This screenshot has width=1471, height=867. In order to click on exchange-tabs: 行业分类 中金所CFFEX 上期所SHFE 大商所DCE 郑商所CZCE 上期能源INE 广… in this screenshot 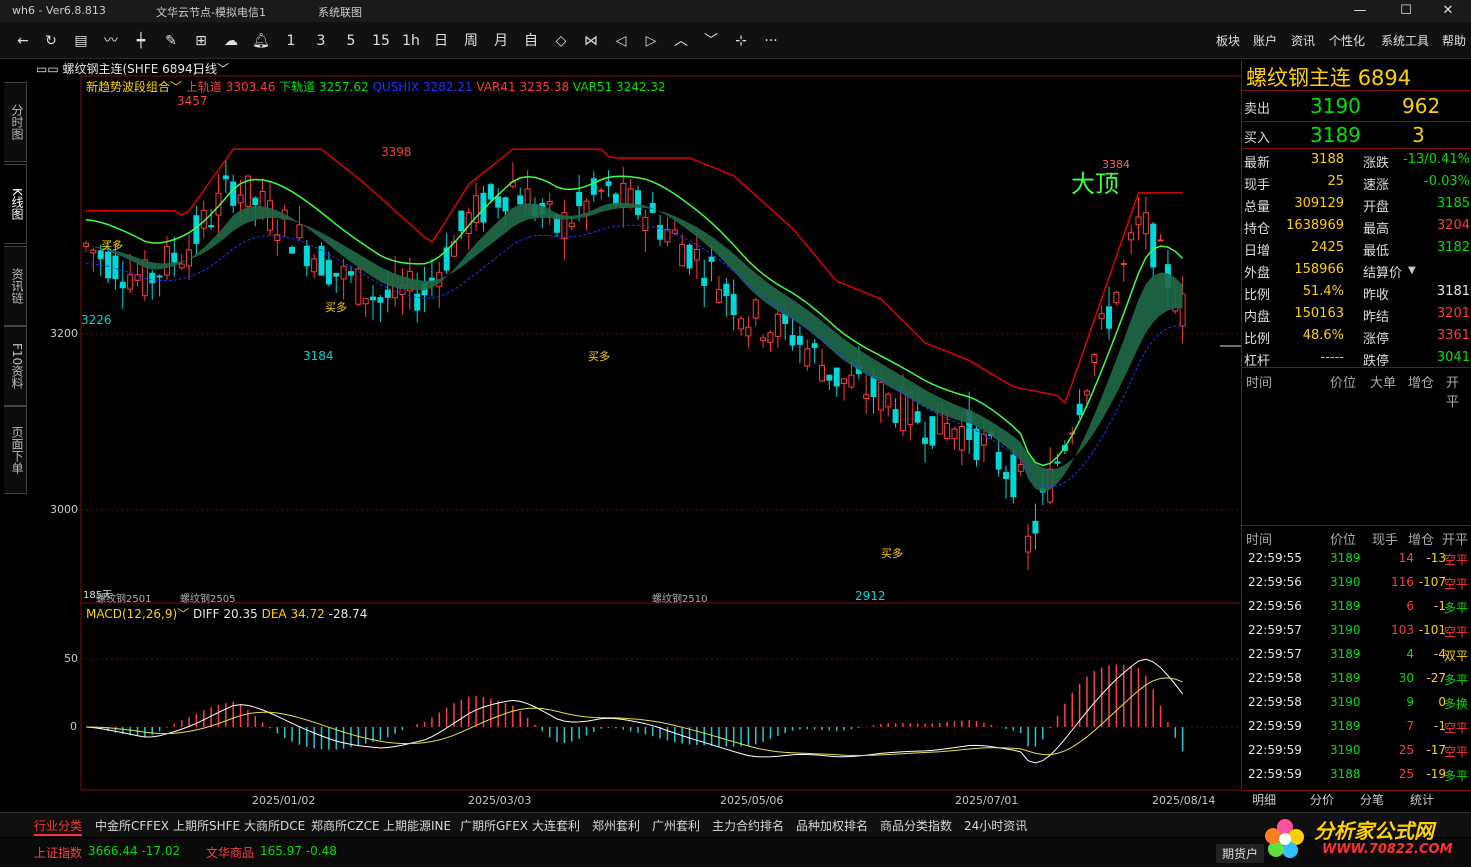, I will do `click(735, 824)`.